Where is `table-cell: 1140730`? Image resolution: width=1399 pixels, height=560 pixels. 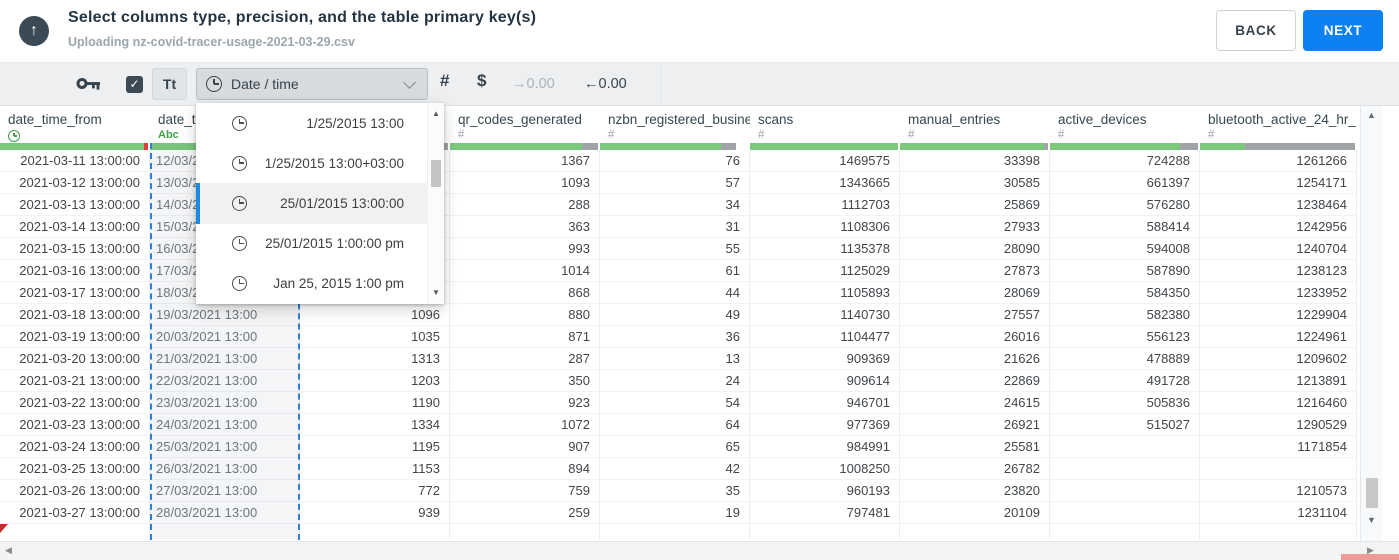
table-cell: 1140730 is located at coordinates (825, 314).